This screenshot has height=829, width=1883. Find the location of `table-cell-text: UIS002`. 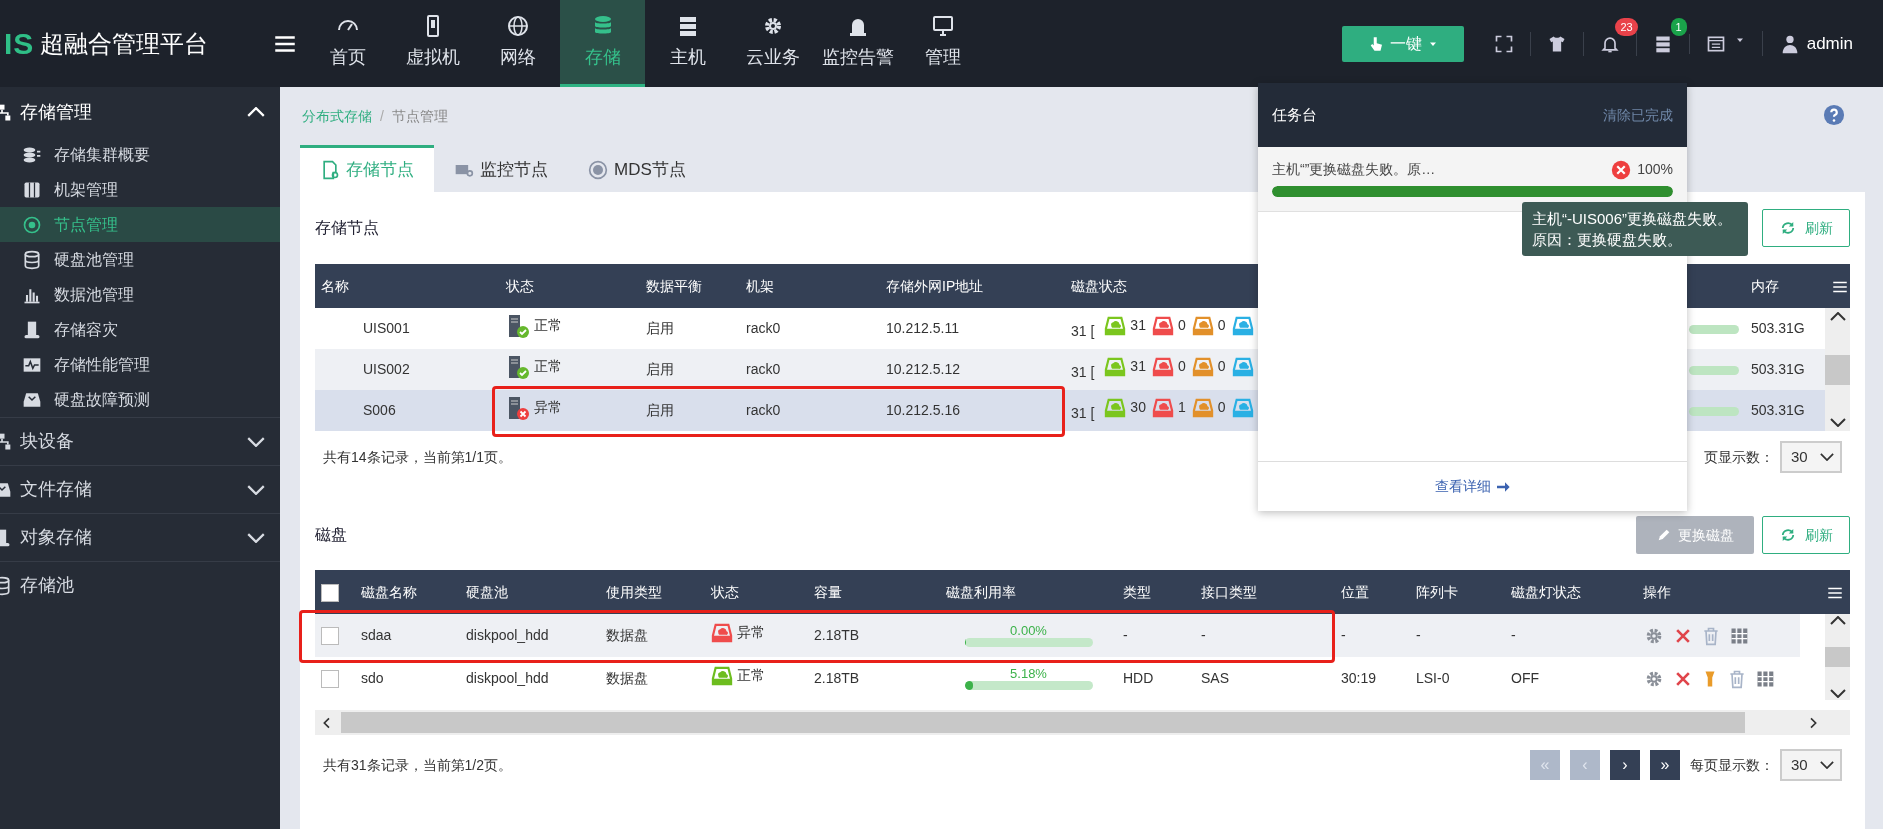

table-cell-text: UIS002 is located at coordinates (386, 369).